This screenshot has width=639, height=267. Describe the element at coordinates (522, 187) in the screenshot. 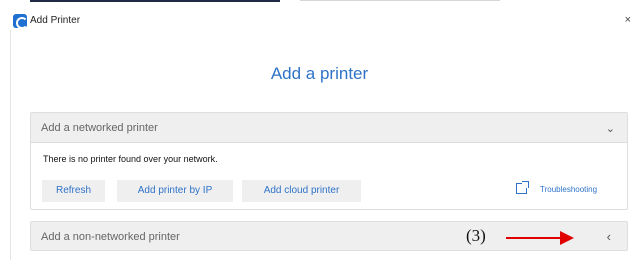

I see `external-link-icon` at that location.